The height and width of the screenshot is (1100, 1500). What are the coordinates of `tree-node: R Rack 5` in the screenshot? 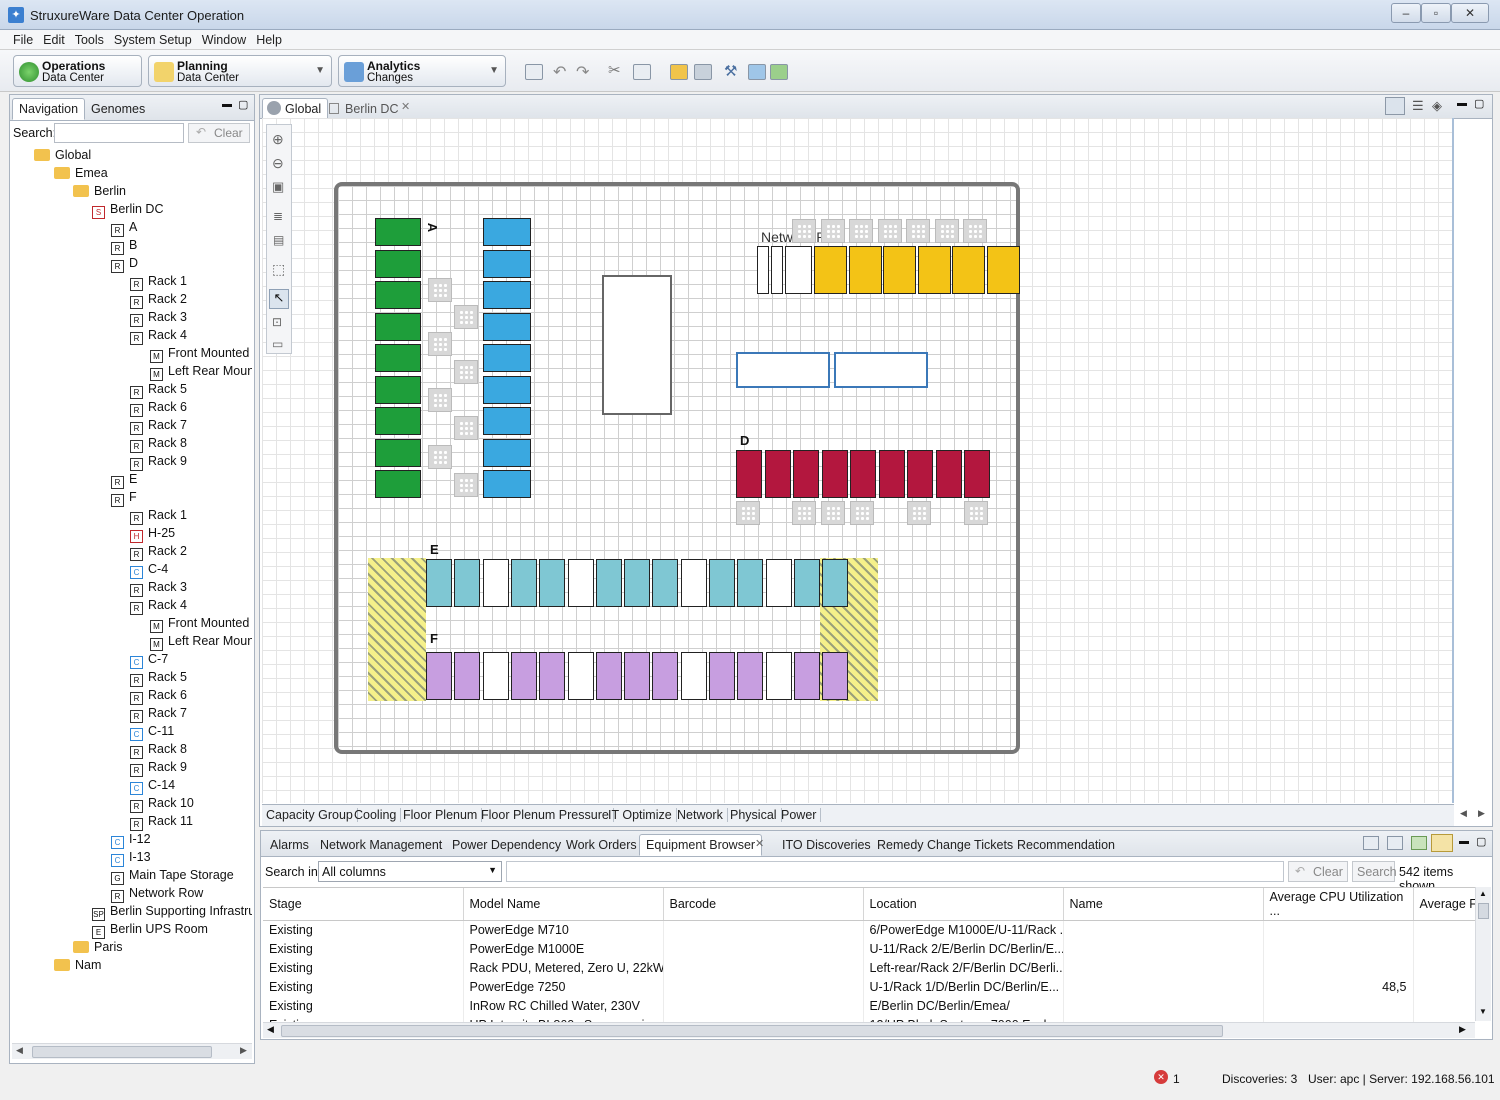 It's located at (158, 391).